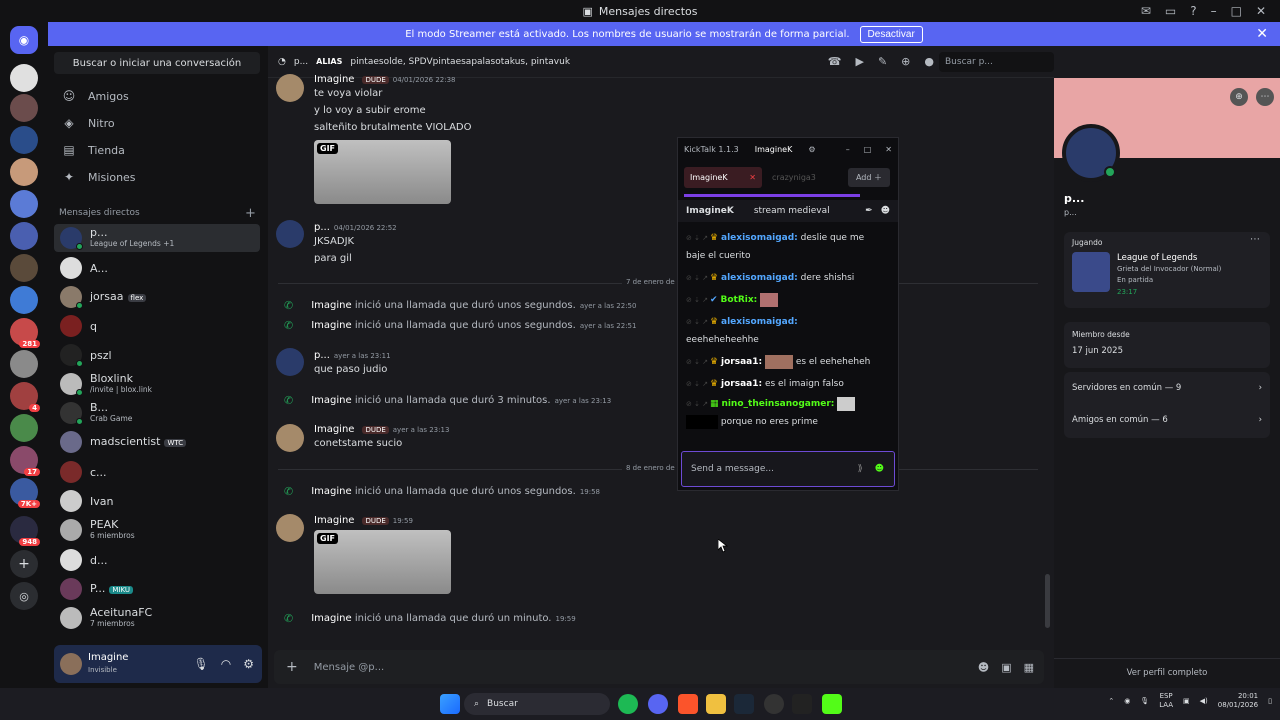 The width and height of the screenshot is (1280, 720). I want to click on emote-picker-icon: ☻, so click(879, 469).